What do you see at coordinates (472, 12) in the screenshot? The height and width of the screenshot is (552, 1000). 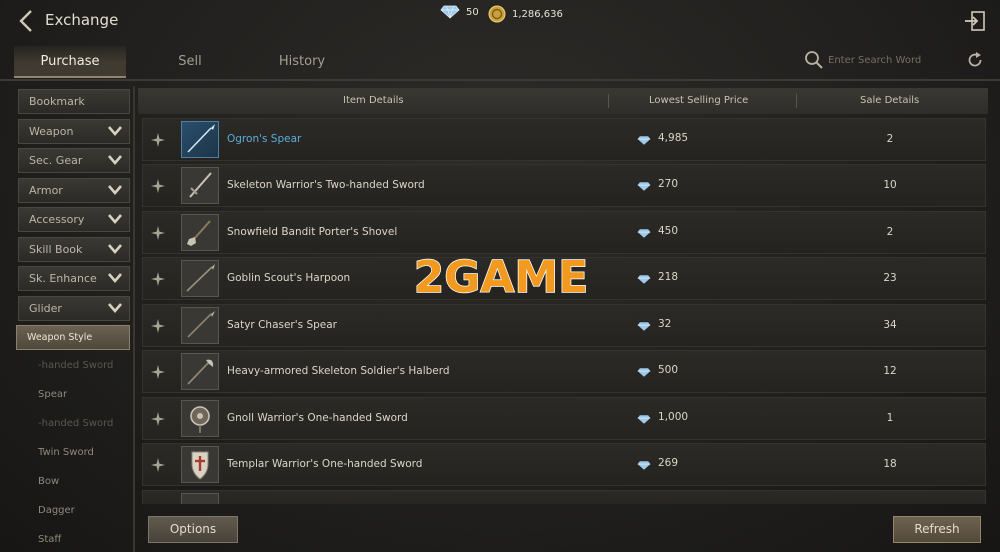 I see `diamond-count: 50` at bounding box center [472, 12].